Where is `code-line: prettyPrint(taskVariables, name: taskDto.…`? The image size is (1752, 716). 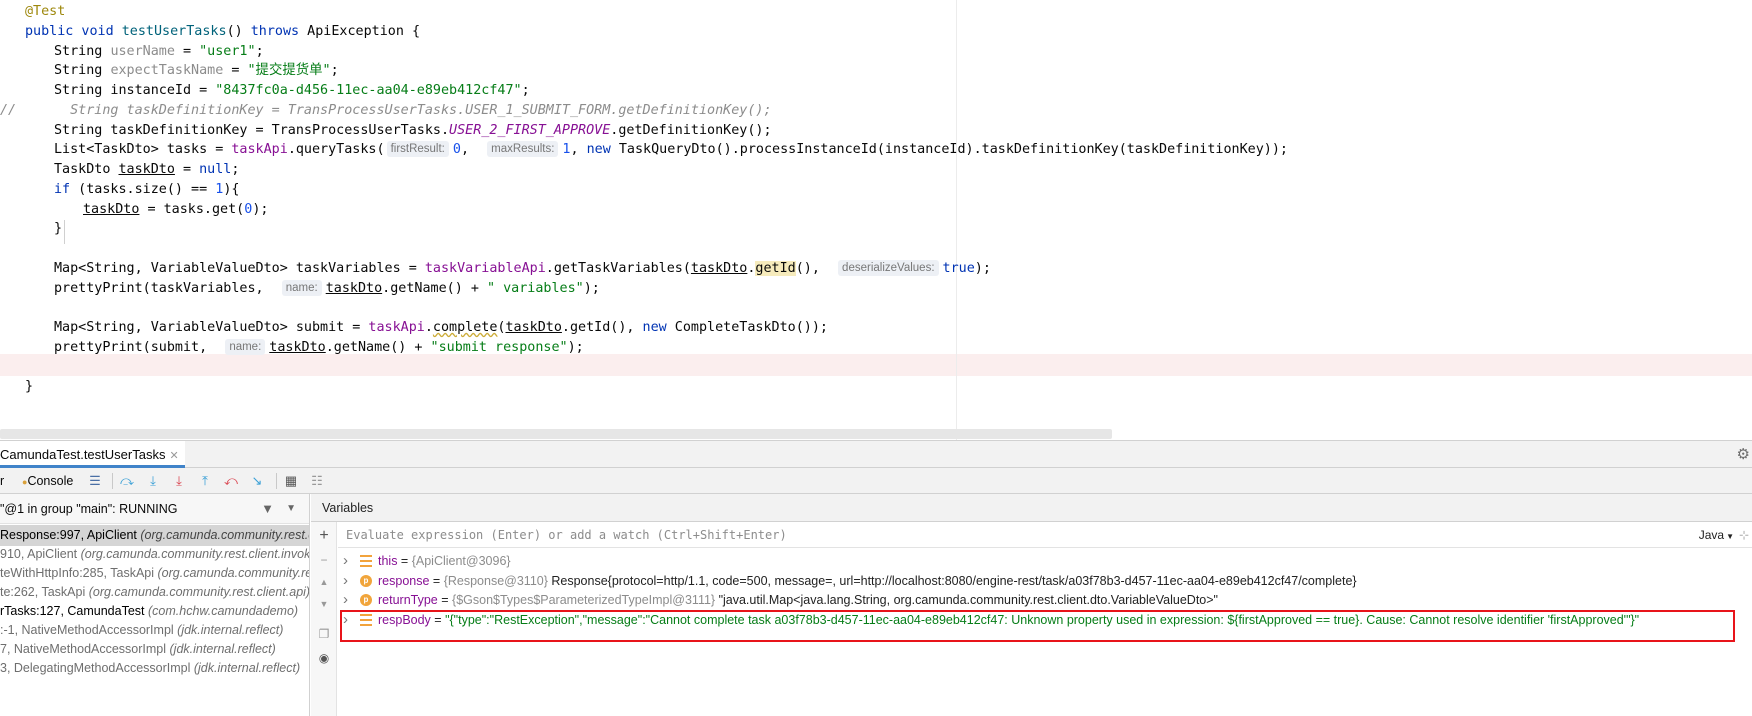 code-line: prettyPrint(taskVariables, name: taskDto.… is located at coordinates (327, 289).